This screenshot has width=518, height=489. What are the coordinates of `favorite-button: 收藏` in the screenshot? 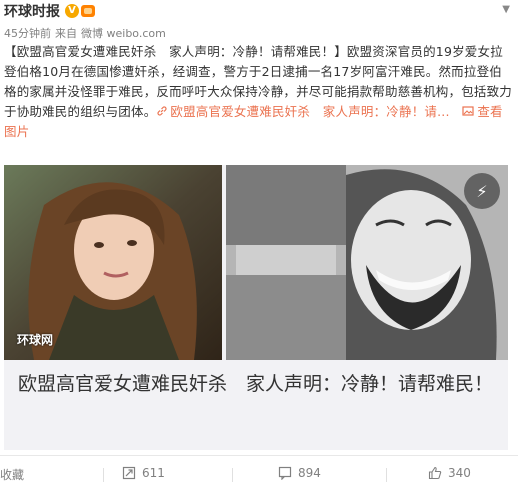 It's located at (12, 474).